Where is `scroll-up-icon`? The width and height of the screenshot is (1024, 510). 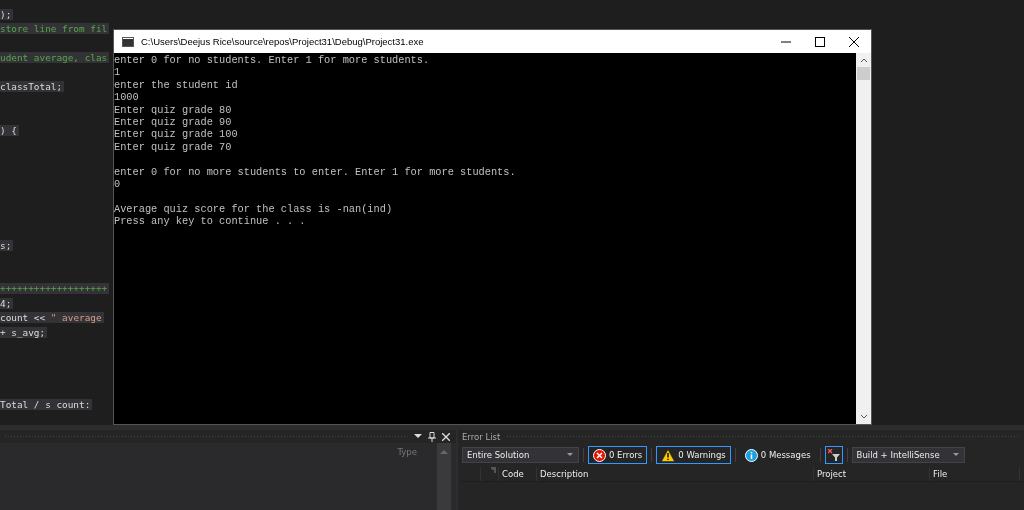
scroll-up-icon is located at coordinates (863, 60).